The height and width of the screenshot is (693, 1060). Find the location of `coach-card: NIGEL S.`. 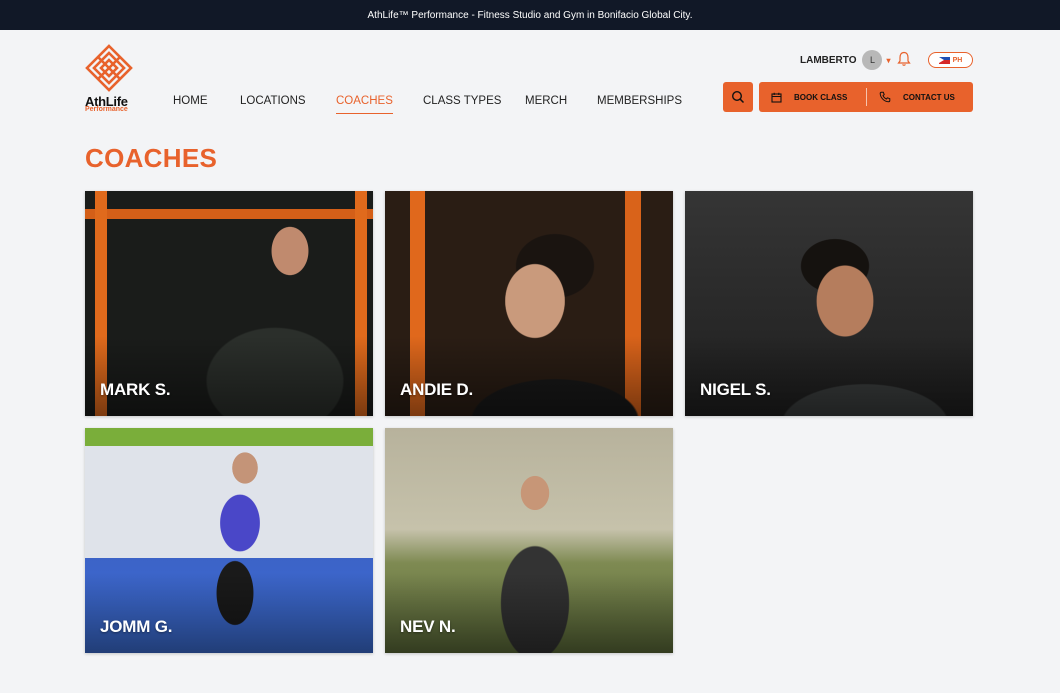

coach-card: NIGEL S. is located at coordinates (829, 303).